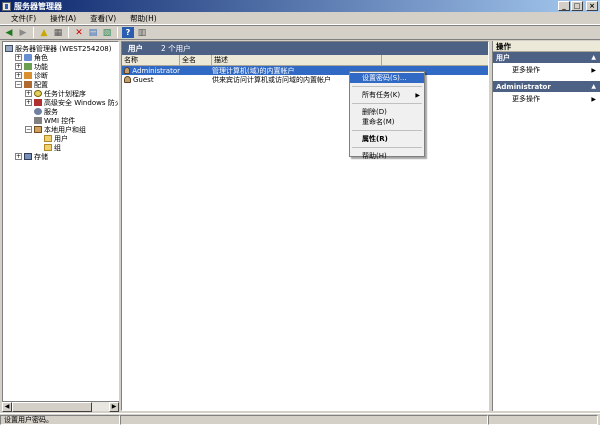  I want to click on delete-icon: ✕, so click(79, 32).